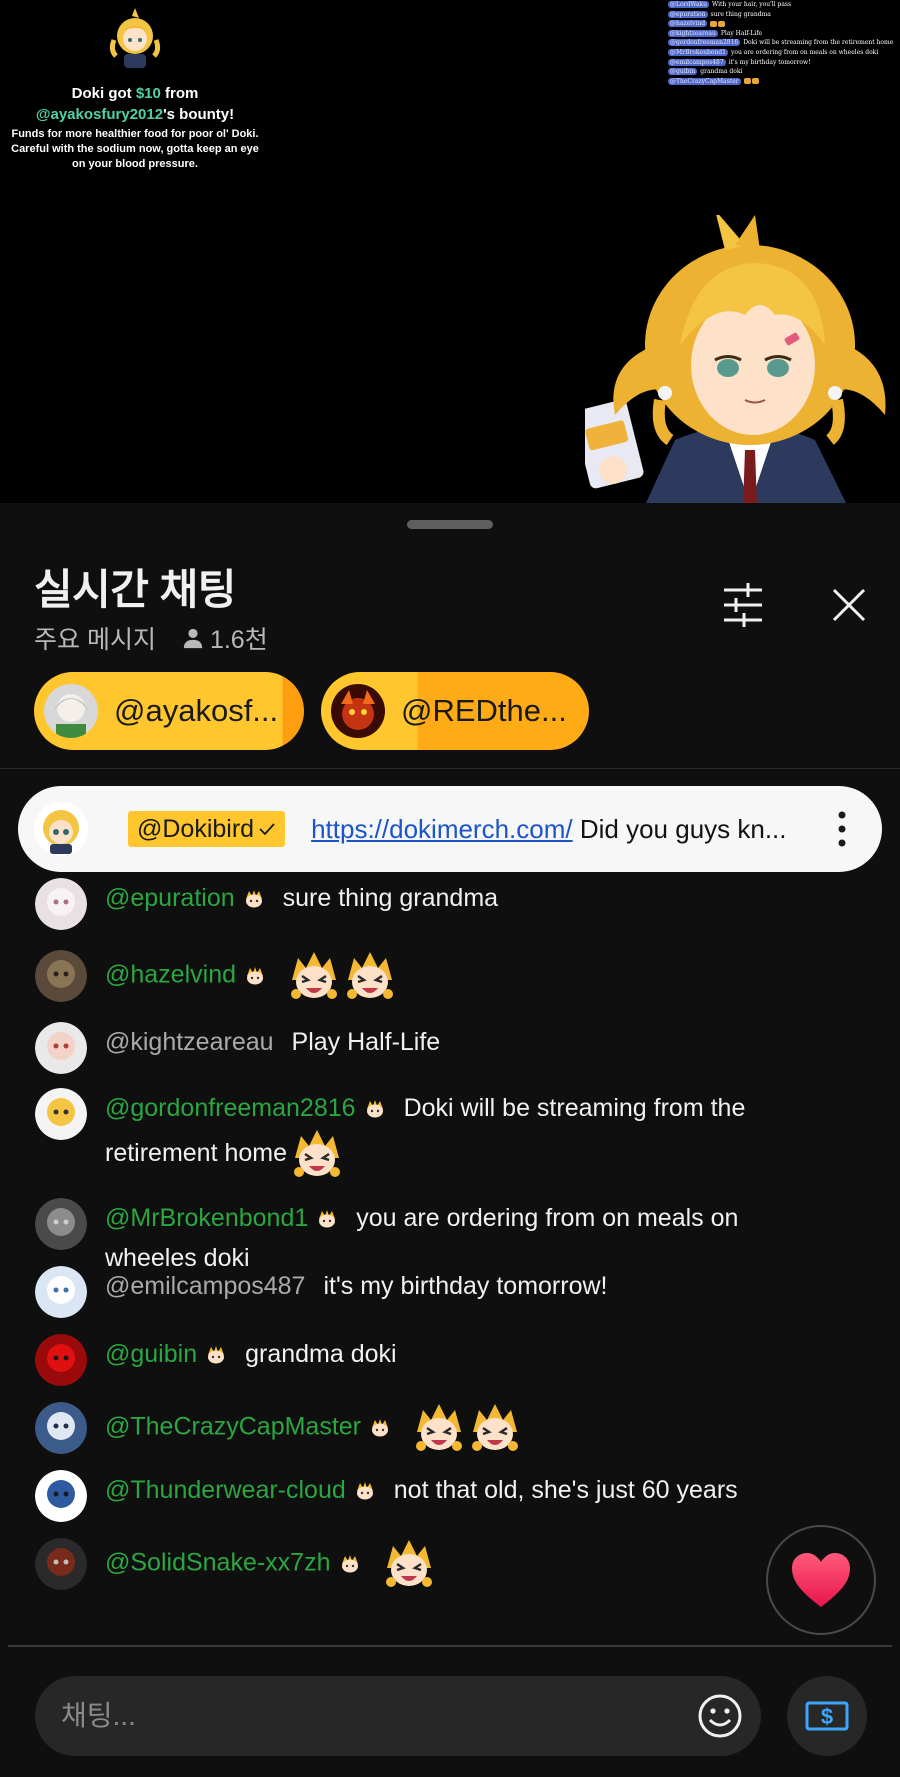  What do you see at coordinates (442, 829) in the screenshot?
I see `pinned-link: https://dokimerch.com/` at bounding box center [442, 829].